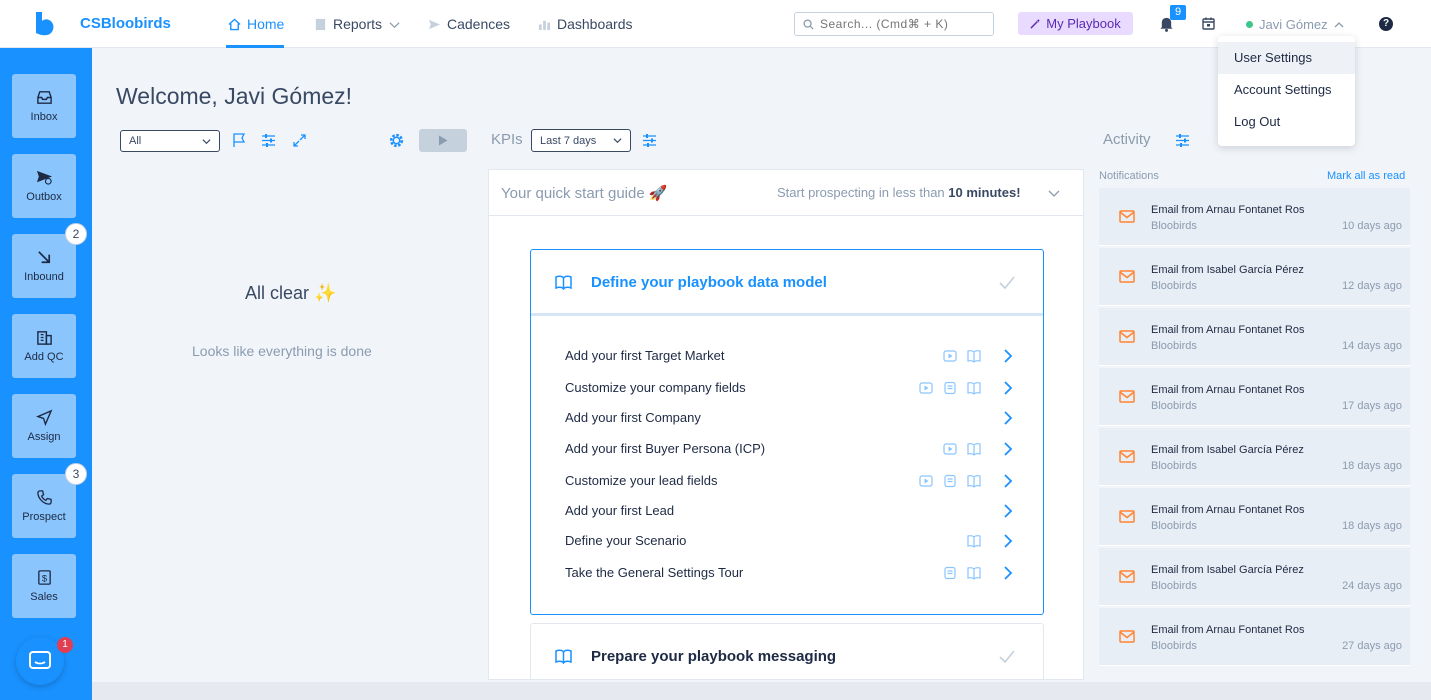  Describe the element at coordinates (1286, 90) in the screenshot. I see `menu-item-account-settings: Account Settings` at that location.